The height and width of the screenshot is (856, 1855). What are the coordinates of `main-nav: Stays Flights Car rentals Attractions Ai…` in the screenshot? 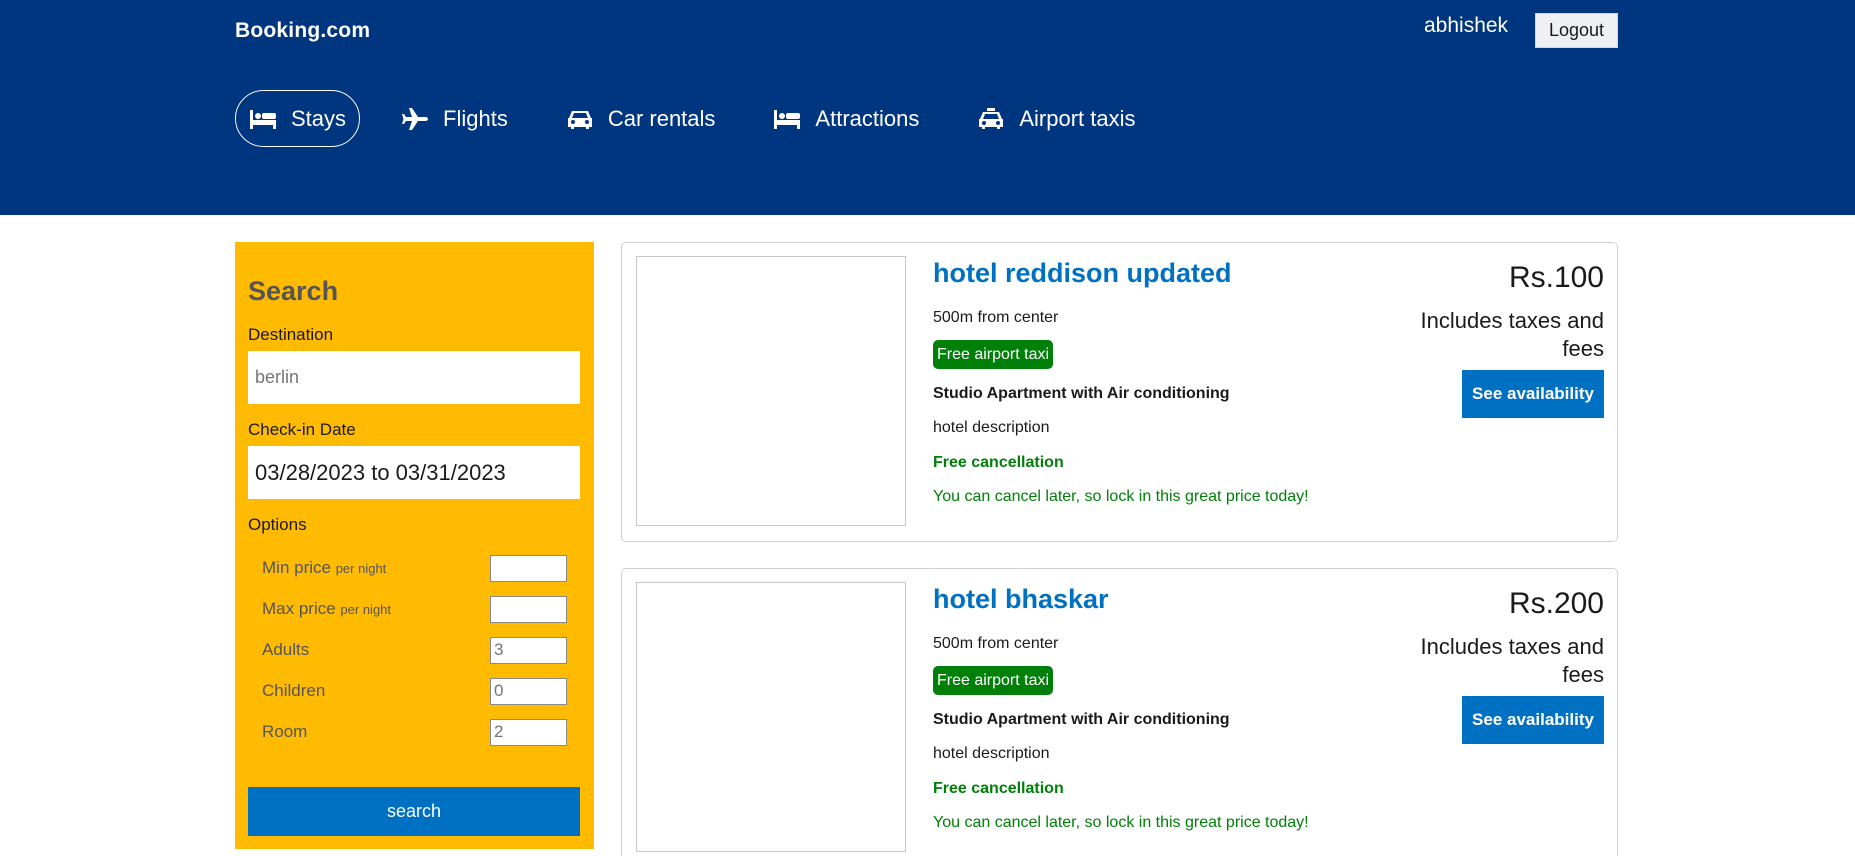 It's located at (706, 118).